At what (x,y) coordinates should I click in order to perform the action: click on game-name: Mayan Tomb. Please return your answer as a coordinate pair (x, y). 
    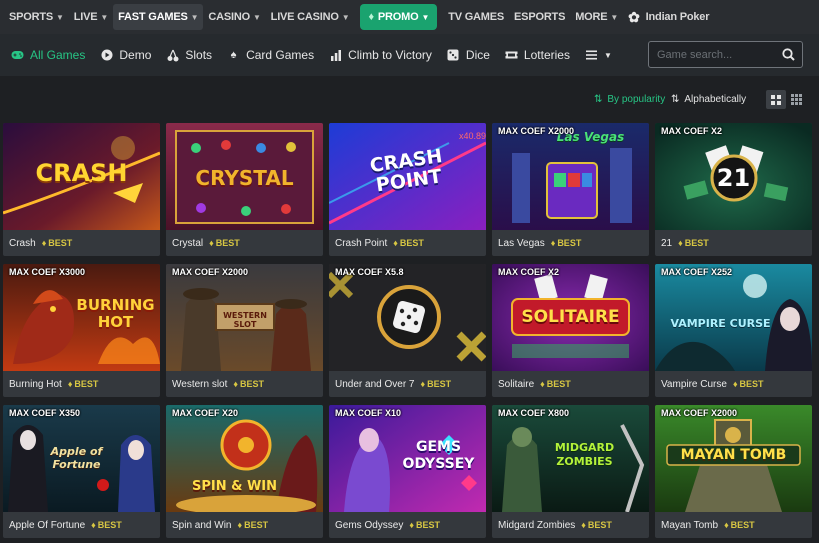
    Looking at the image, I should click on (690, 525).